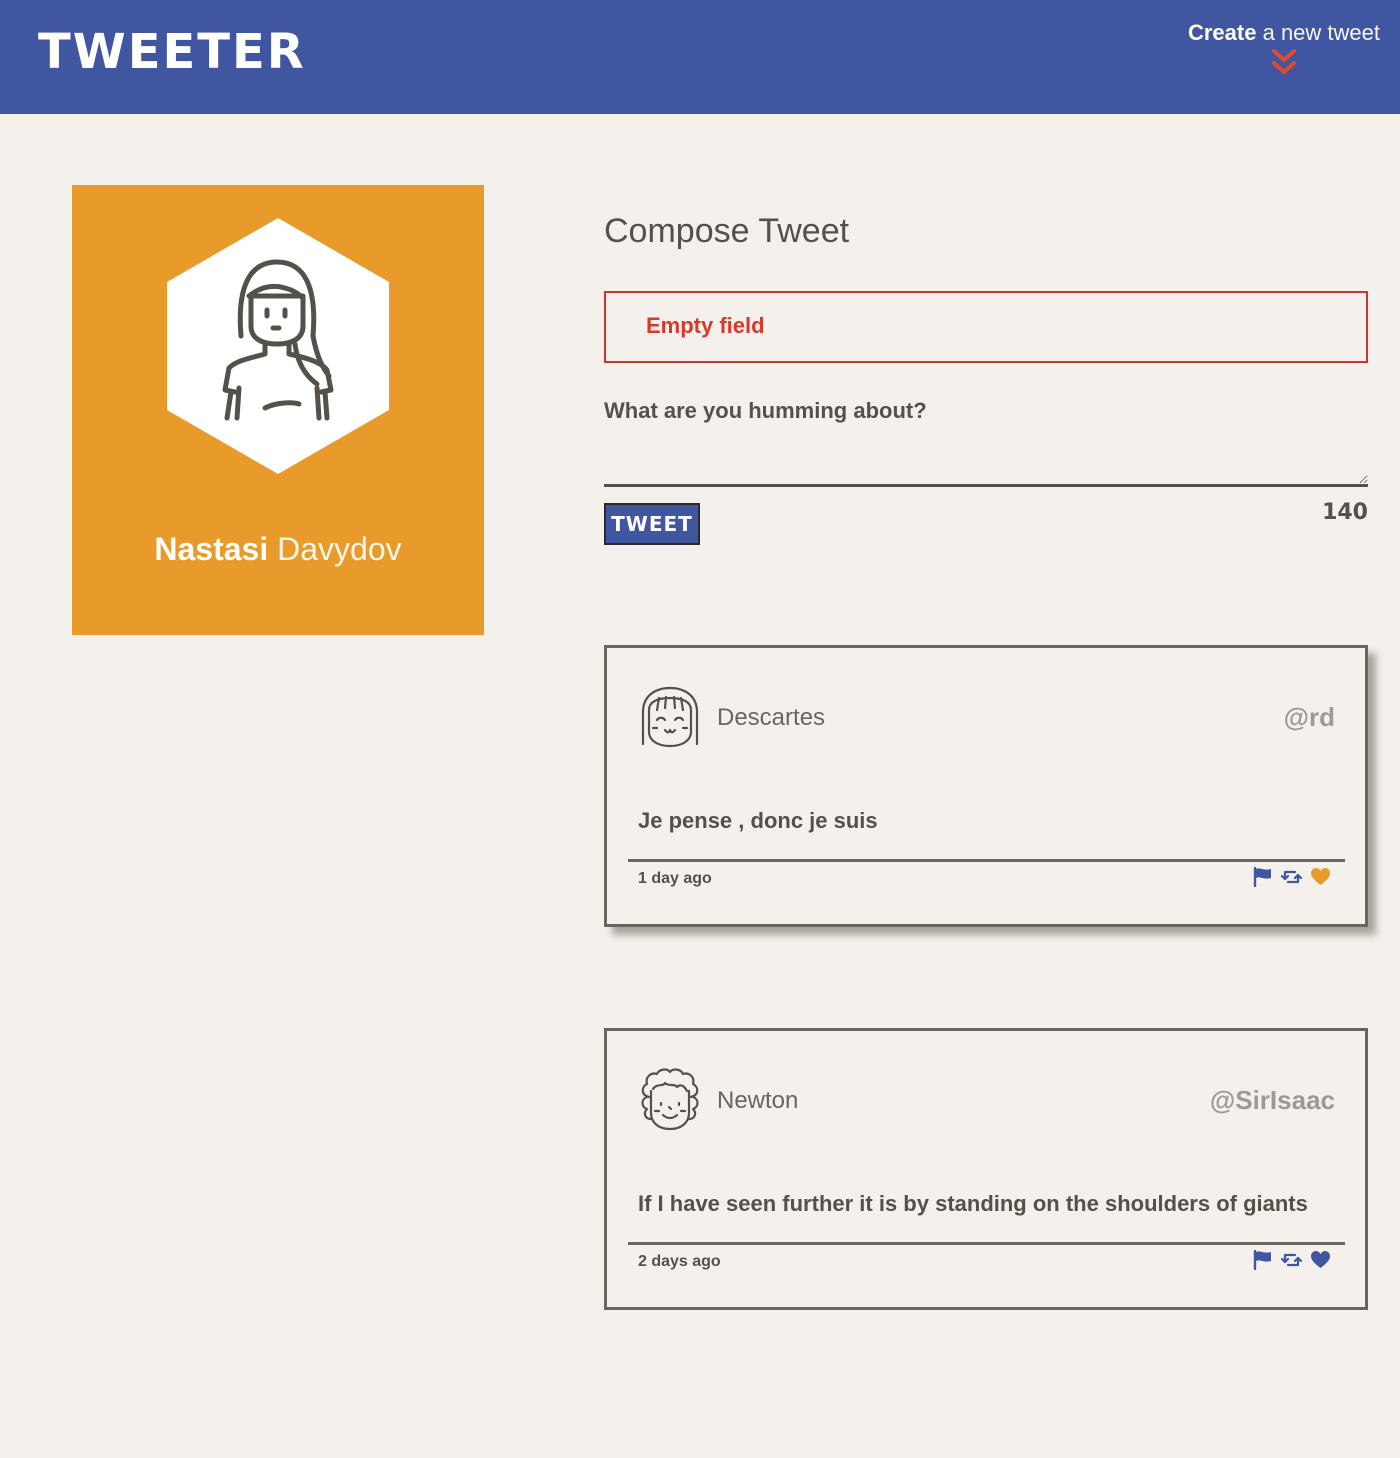 The height and width of the screenshot is (1458, 1400). Describe the element at coordinates (986, 463) in the screenshot. I see `tweet-input` at that location.